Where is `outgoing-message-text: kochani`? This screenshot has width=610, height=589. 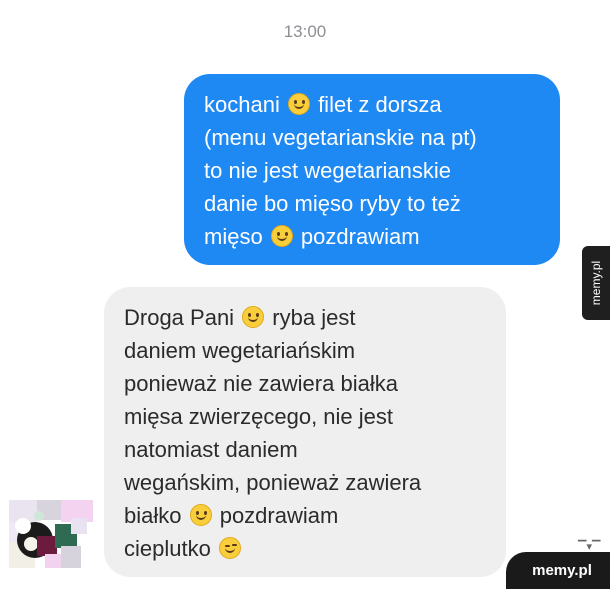
outgoing-message-text: kochani is located at coordinates (245, 104).